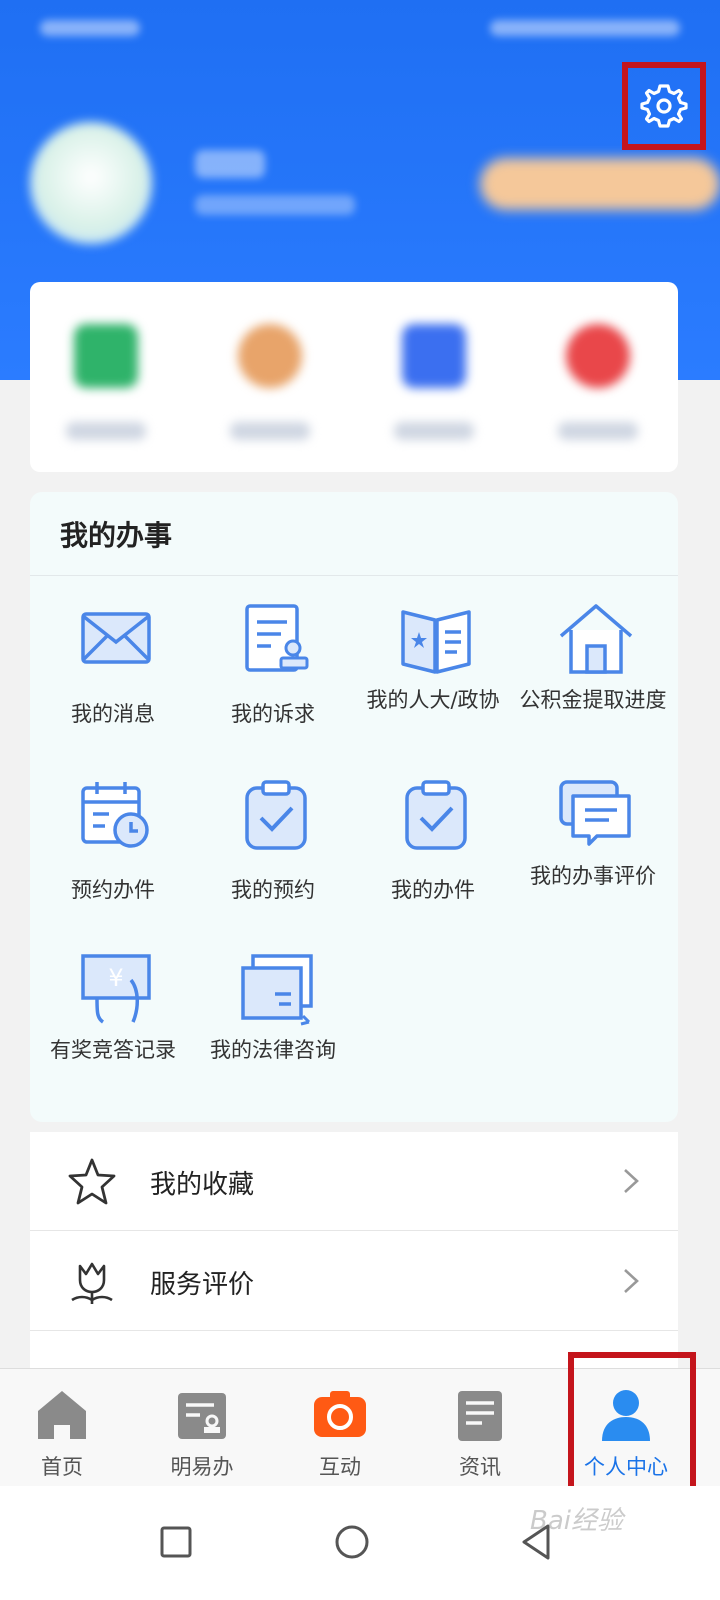  What do you see at coordinates (595, 813) in the screenshot?
I see `chat-bubbles-icon` at bounding box center [595, 813].